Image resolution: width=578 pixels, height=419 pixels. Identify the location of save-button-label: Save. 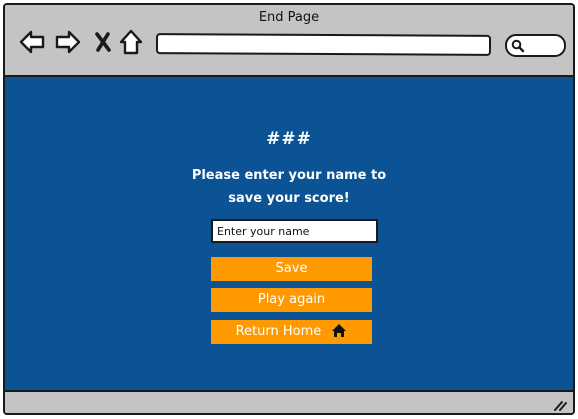
(291, 268).